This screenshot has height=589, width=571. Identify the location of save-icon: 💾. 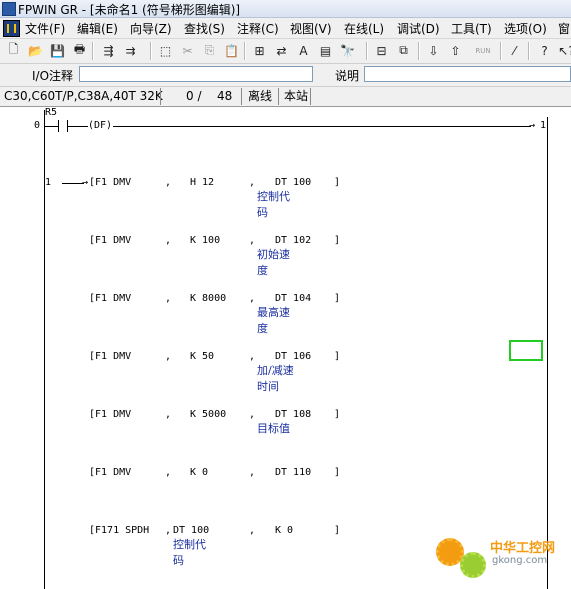
(57, 50).